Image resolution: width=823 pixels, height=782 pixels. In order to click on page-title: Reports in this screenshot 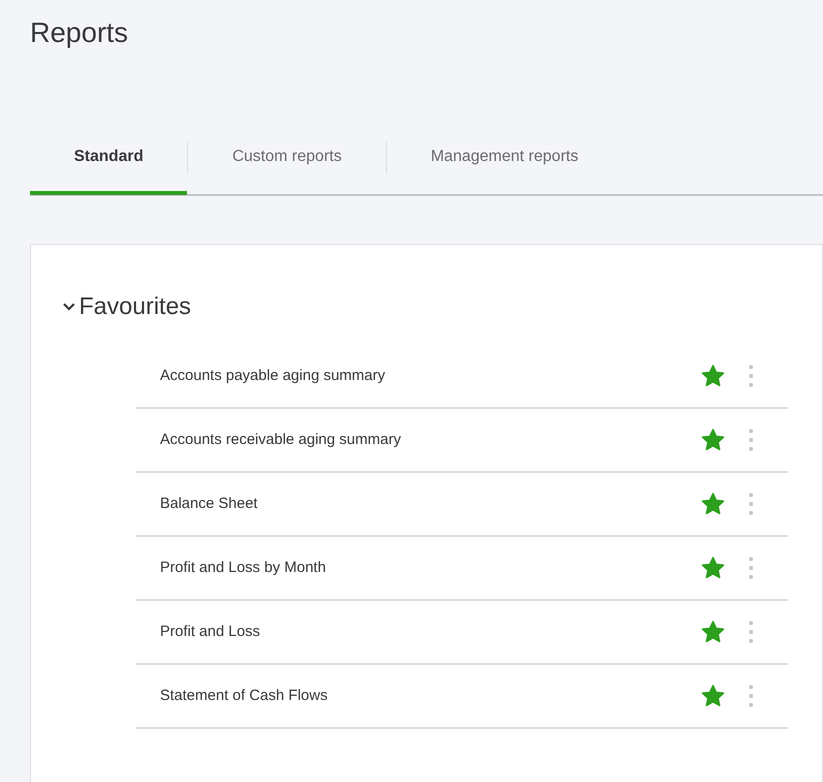, I will do `click(79, 33)`.